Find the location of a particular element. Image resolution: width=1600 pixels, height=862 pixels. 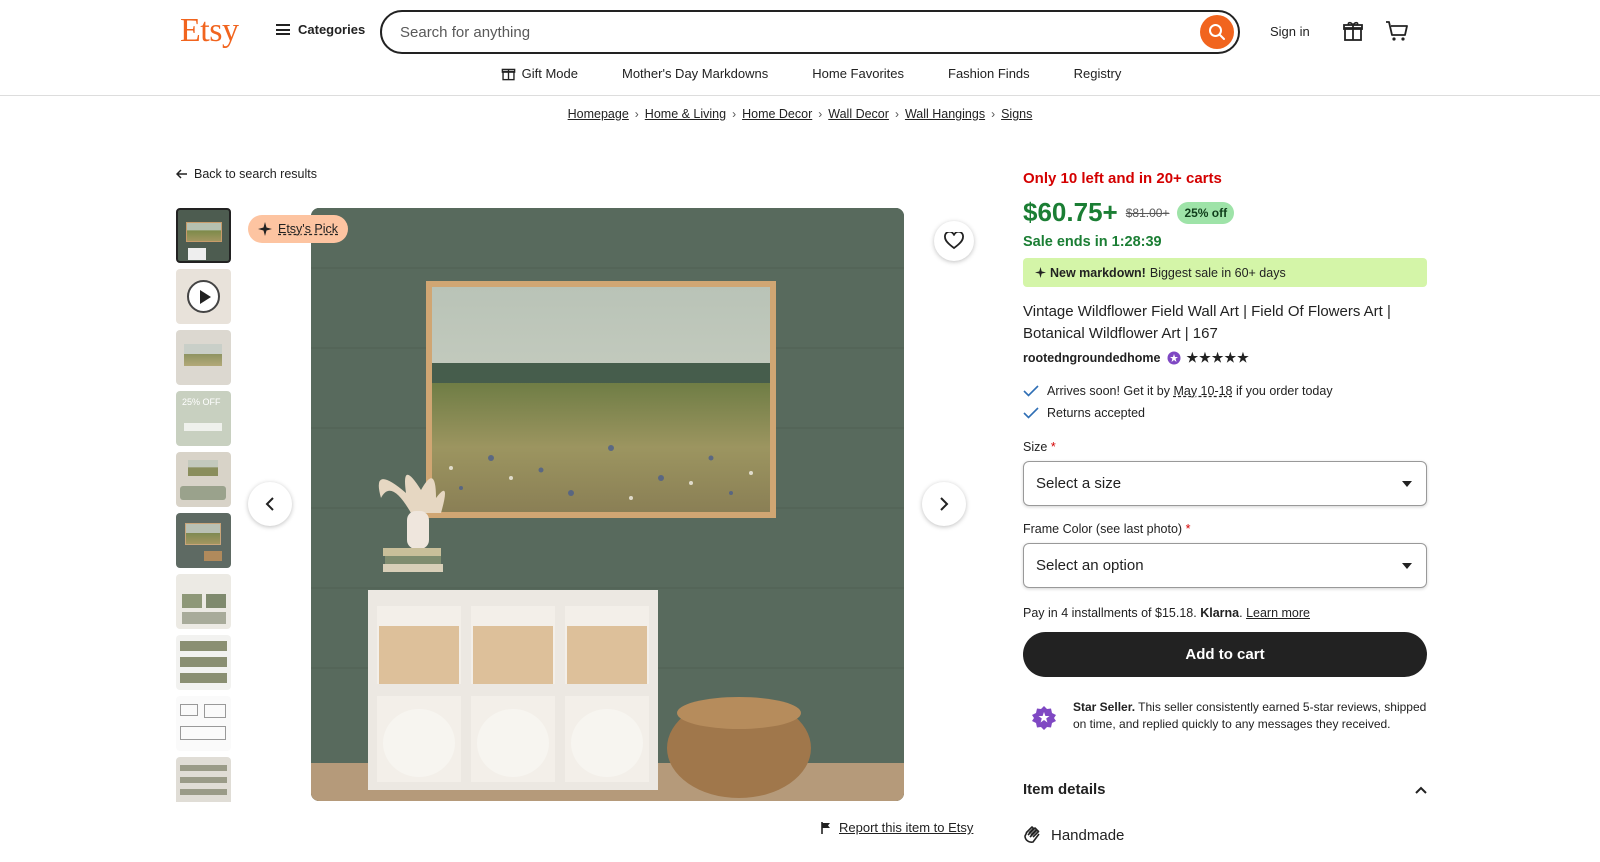

favorite-button is located at coordinates (954, 241).